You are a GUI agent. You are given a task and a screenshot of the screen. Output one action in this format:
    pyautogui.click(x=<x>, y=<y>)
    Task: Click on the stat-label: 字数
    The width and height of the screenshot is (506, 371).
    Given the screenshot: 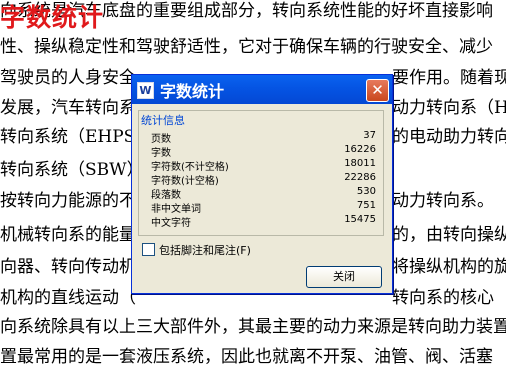 What is the action you would take?
    pyautogui.click(x=161, y=153)
    